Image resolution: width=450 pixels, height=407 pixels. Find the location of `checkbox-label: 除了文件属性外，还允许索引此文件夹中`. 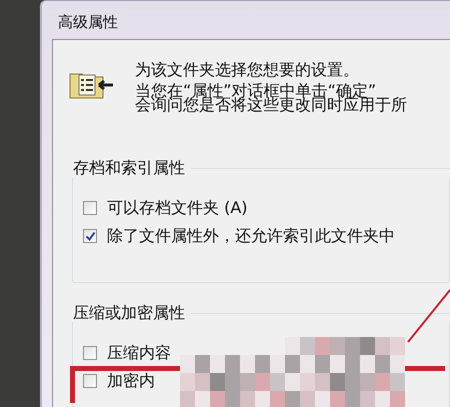

checkbox-label: 除了文件属性外，还允许索引此文件夹中 is located at coordinates (251, 236).